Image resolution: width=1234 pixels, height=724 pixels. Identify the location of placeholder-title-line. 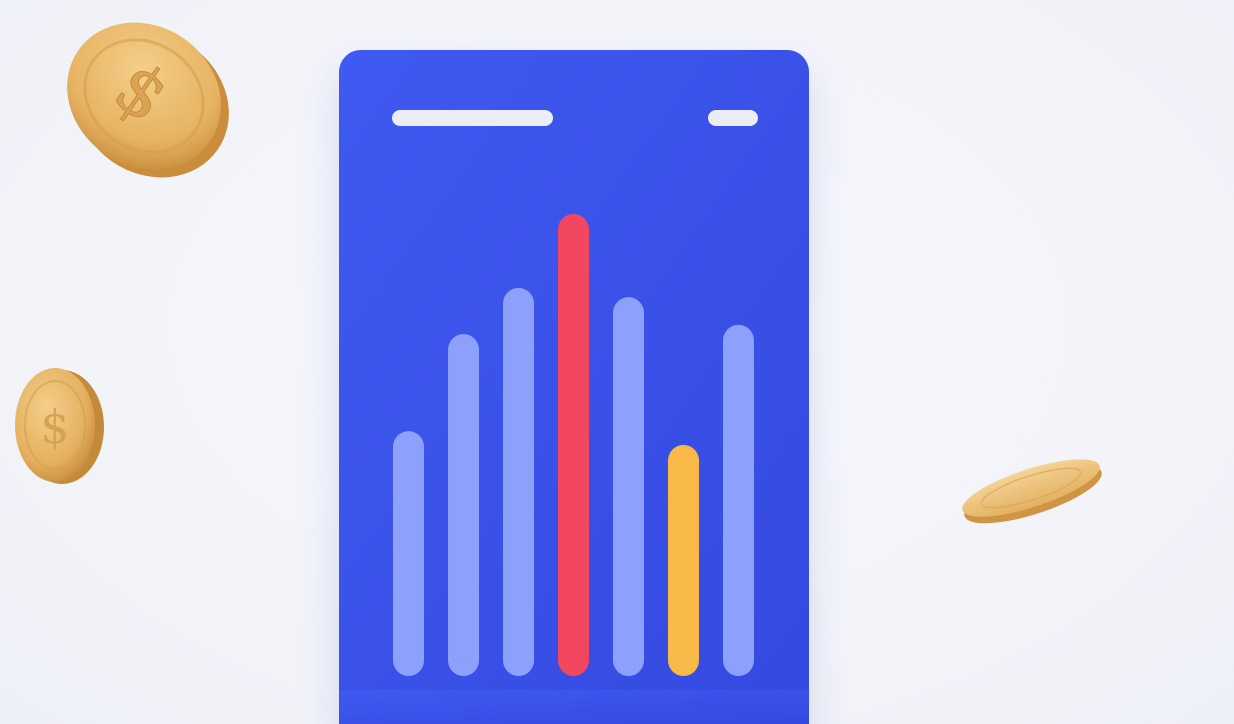
(472, 118).